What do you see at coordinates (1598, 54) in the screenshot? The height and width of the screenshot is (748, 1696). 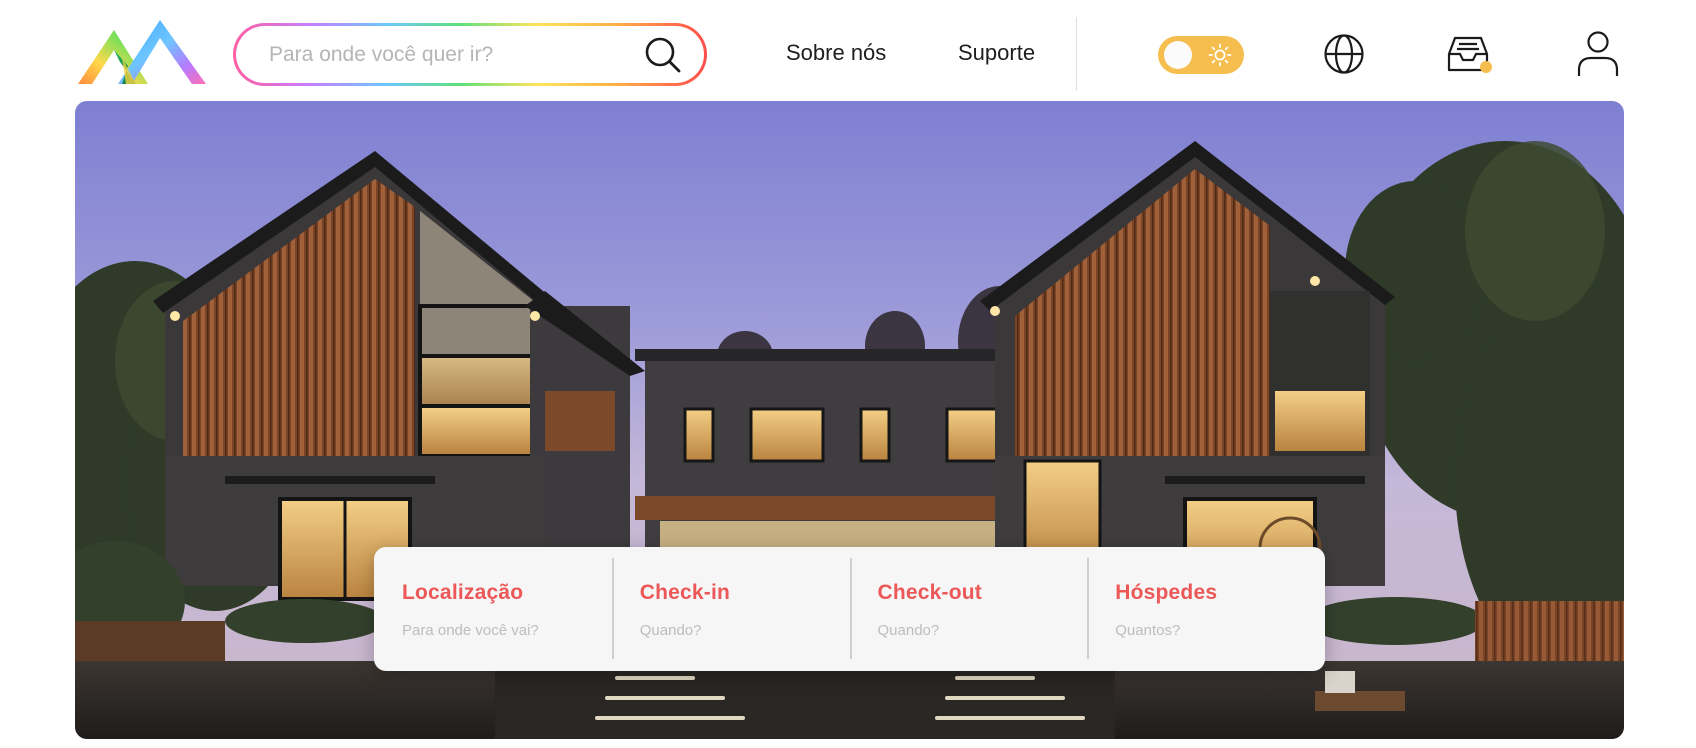 I see `user-icon` at bounding box center [1598, 54].